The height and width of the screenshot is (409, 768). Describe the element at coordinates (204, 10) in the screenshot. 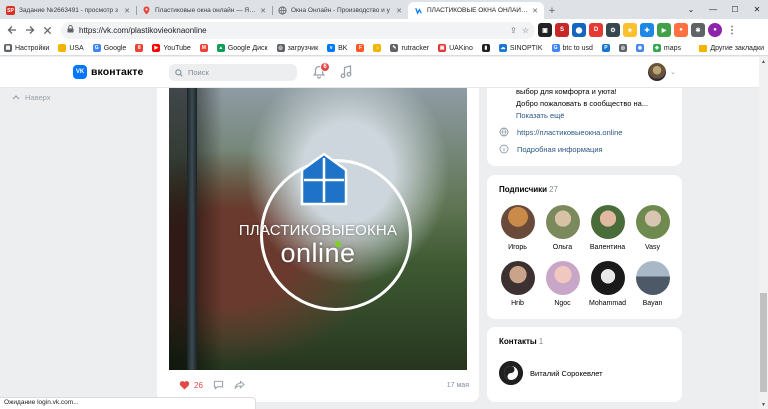

I see `browser-tab-2: Пластиковые окна онлайн — Янд ✕` at that location.